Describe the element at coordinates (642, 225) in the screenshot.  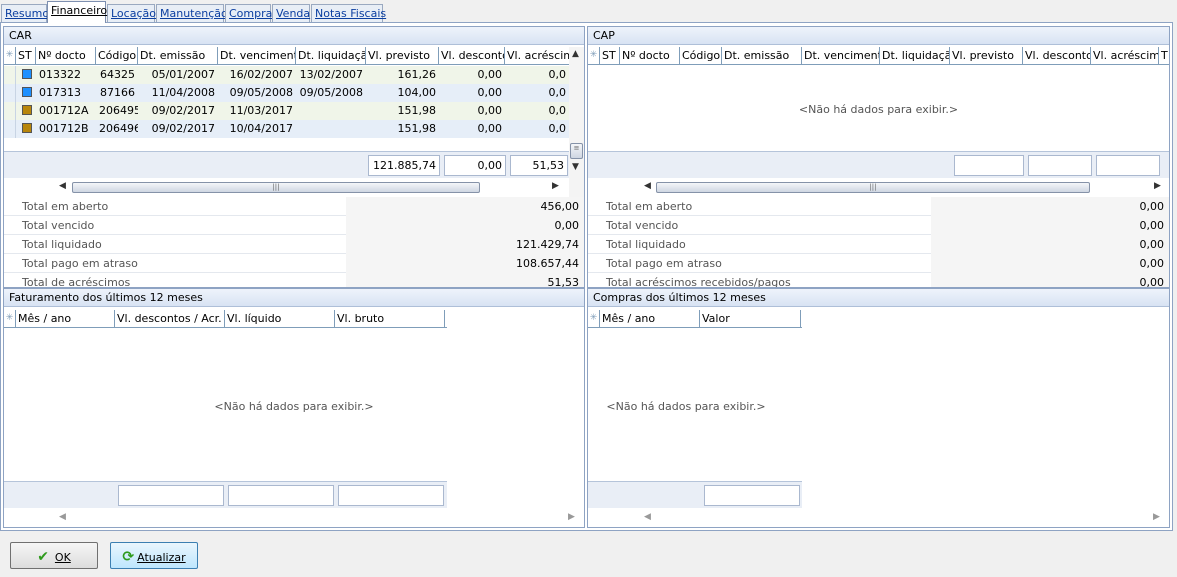
I see `total-label: Total vencido` at that location.